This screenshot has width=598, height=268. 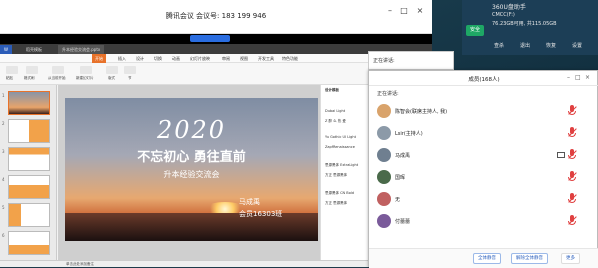 I want to click on share-status-pill, so click(x=210, y=38).